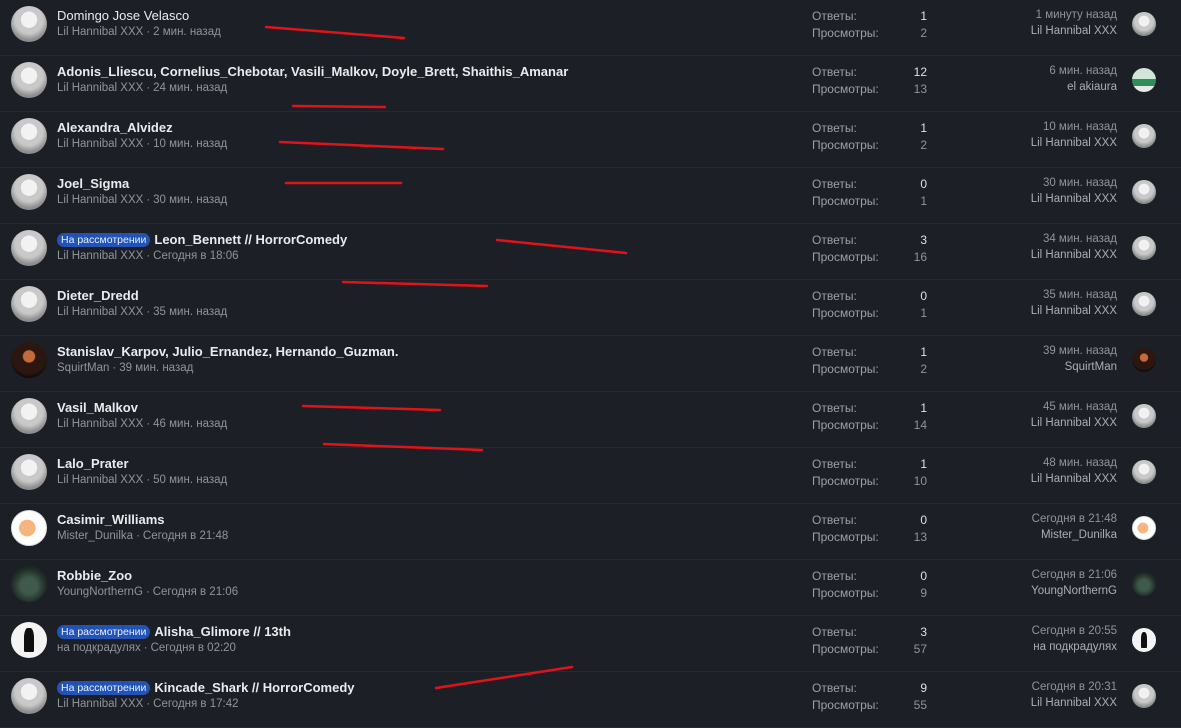 This screenshot has height=728, width=1181. I want to click on thread-title-link: Alisha_Glimore // 13th, so click(222, 631).